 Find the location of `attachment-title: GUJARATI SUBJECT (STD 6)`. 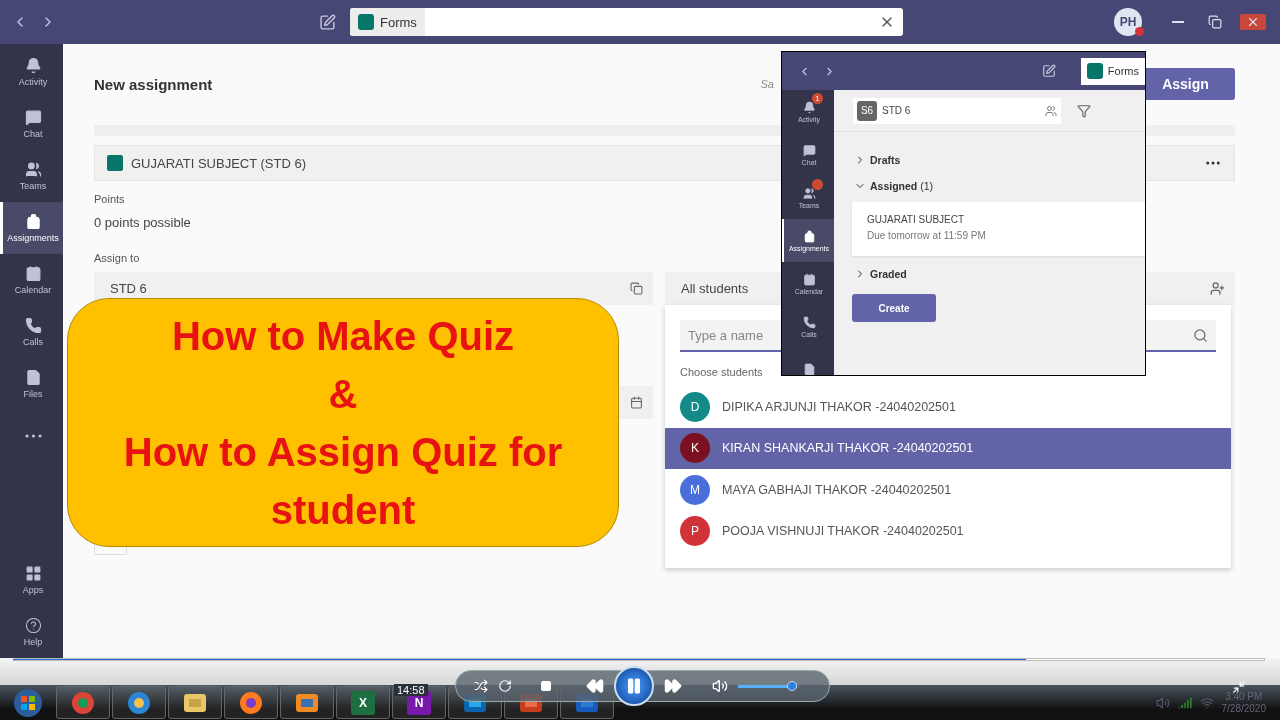

attachment-title: GUJARATI SUBJECT (STD 6) is located at coordinates (219, 163).